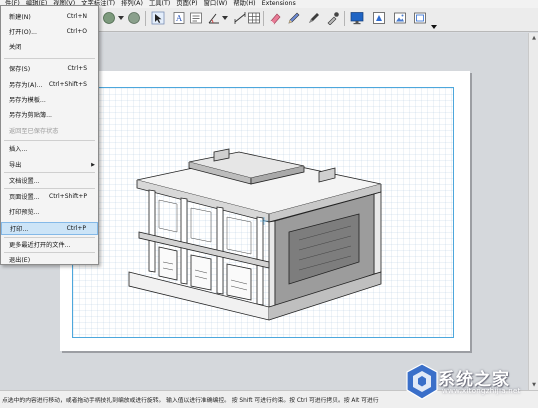  I want to click on pen-icon, so click(314, 18).